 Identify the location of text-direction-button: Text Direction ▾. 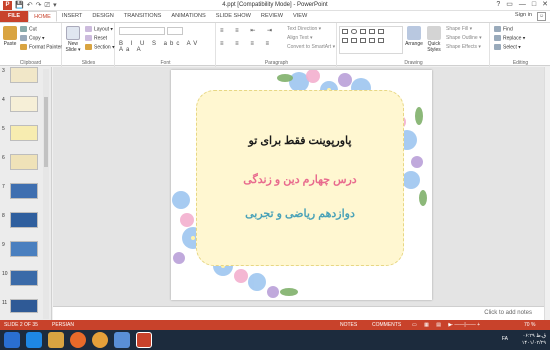
(304, 29).